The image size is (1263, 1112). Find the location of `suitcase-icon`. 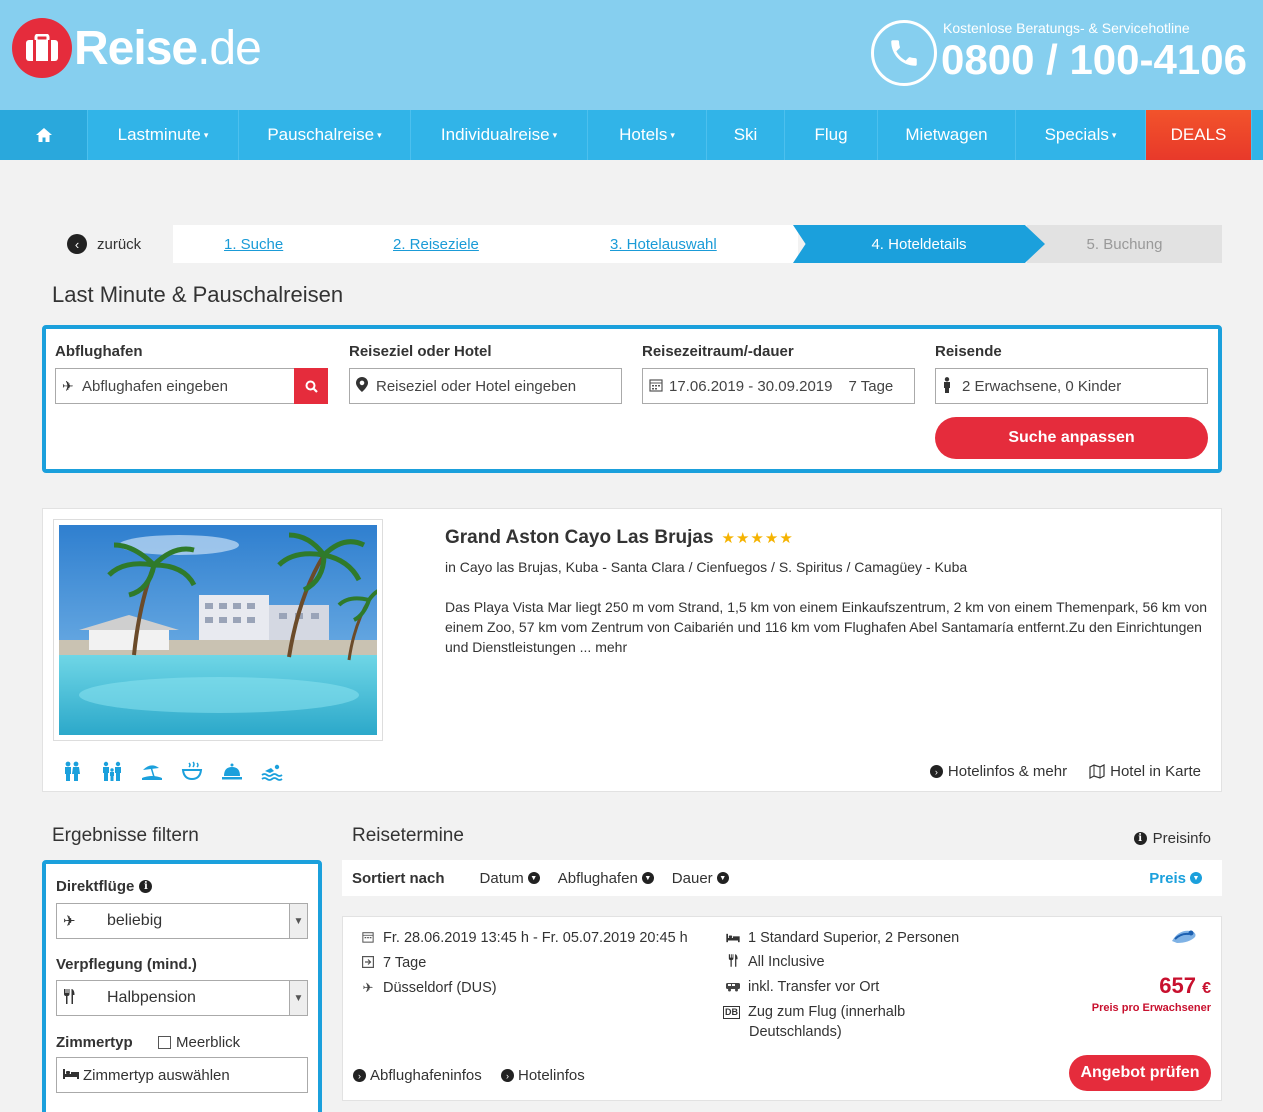

suitcase-icon is located at coordinates (42, 48).